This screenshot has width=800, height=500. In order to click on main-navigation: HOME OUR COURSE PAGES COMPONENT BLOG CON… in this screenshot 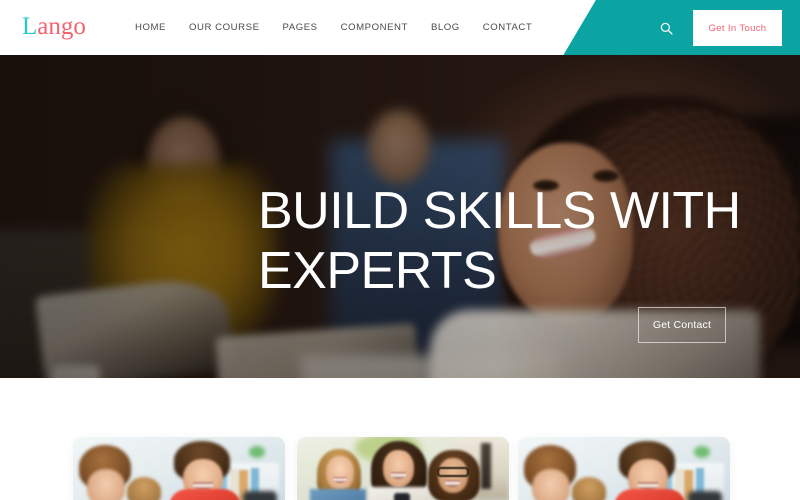, I will do `click(339, 27)`.